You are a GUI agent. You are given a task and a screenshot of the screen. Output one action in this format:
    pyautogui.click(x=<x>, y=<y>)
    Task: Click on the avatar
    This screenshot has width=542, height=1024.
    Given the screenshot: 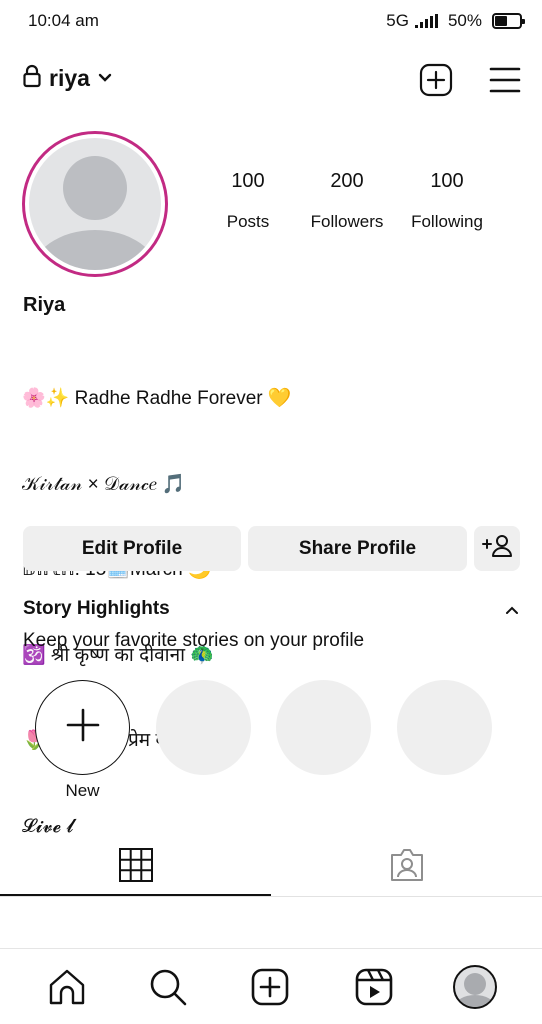 What is the action you would take?
    pyautogui.click(x=475, y=987)
    